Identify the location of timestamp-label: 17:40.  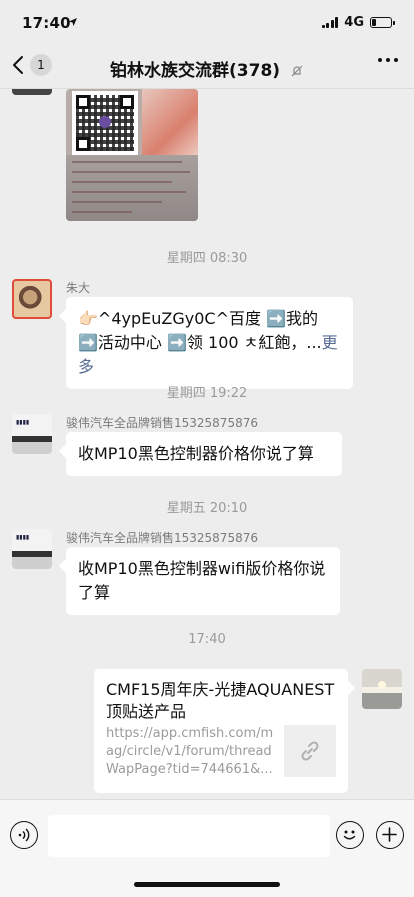
(207, 639).